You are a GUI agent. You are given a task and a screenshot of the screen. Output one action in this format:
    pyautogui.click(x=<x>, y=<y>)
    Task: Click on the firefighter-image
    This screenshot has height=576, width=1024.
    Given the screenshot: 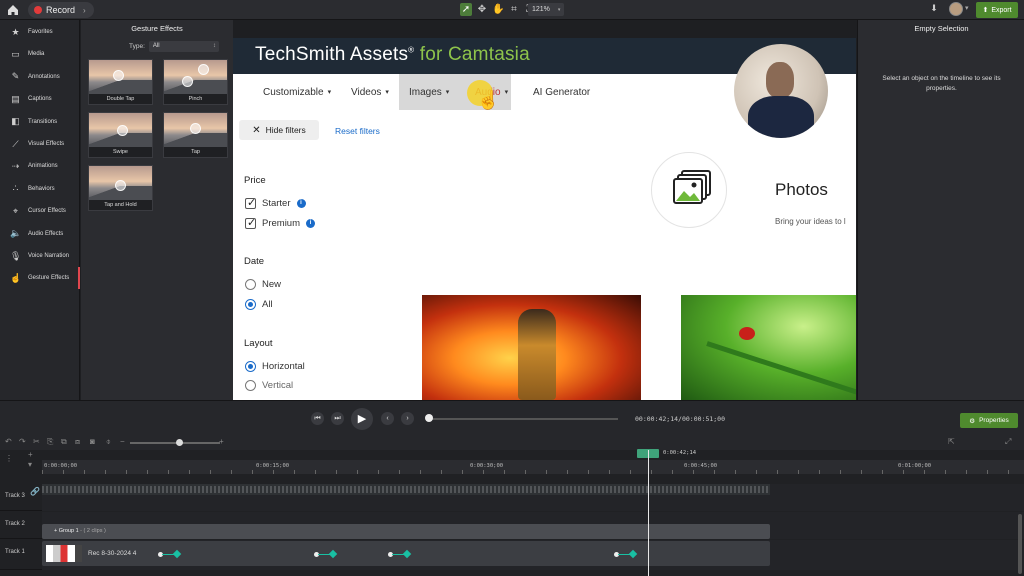 What is the action you would take?
    pyautogui.click(x=531, y=347)
    